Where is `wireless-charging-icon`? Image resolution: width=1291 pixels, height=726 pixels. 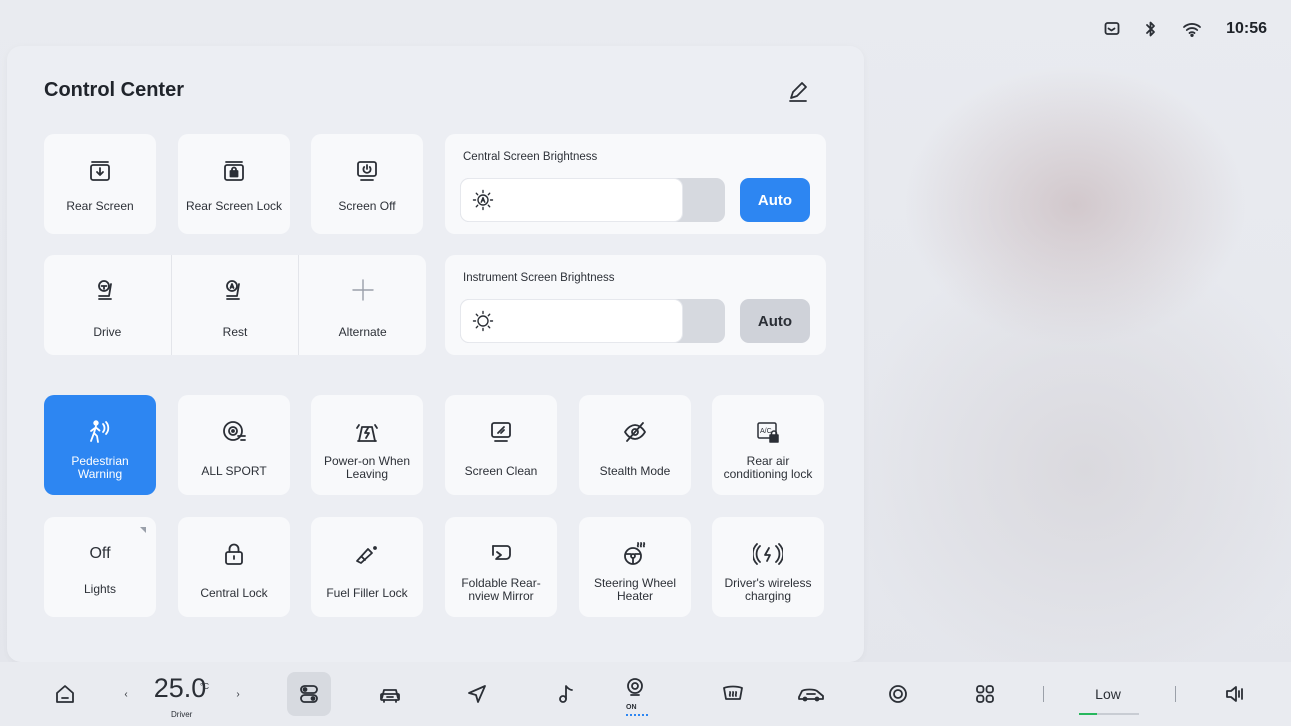
wireless-charging-icon is located at coordinates (768, 554).